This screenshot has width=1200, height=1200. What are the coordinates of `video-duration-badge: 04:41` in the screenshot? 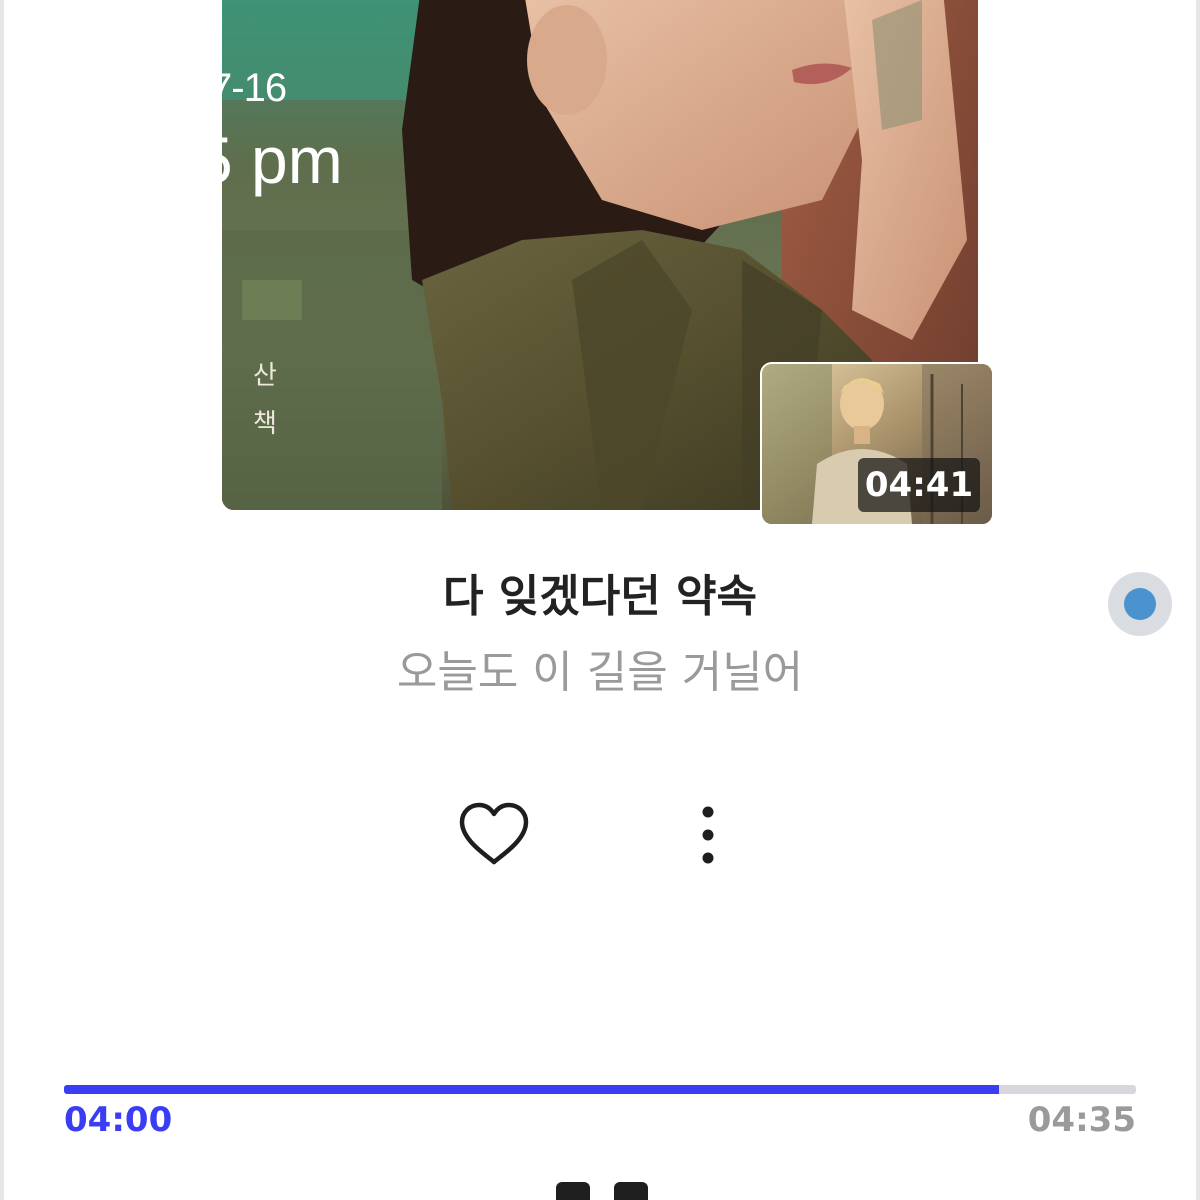 It's located at (919, 485).